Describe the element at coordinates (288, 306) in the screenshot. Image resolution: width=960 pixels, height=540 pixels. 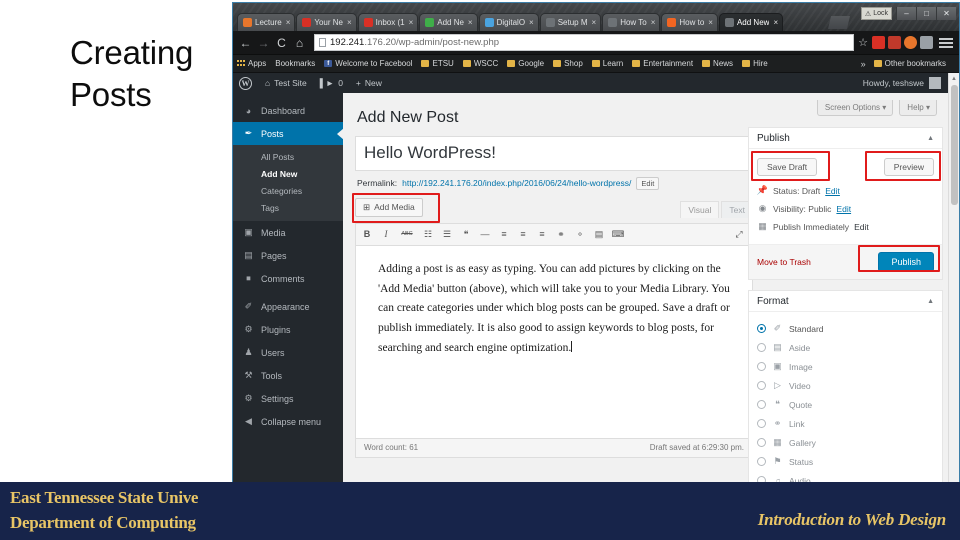
I see `sidebar-item-appearance: ✐ Appearance` at that location.